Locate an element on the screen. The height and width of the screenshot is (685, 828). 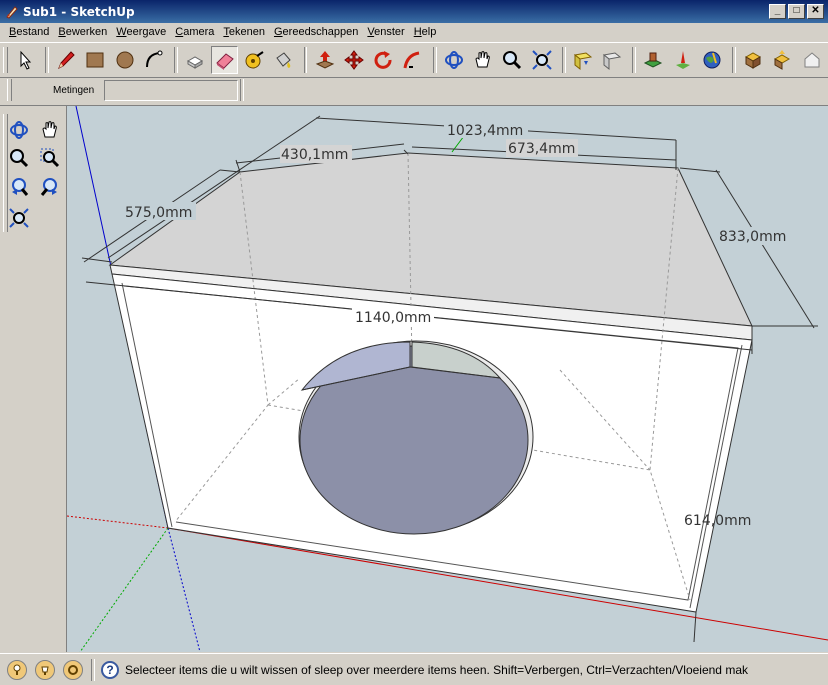
paint-bucket-icon is located at coordinates (283, 60).